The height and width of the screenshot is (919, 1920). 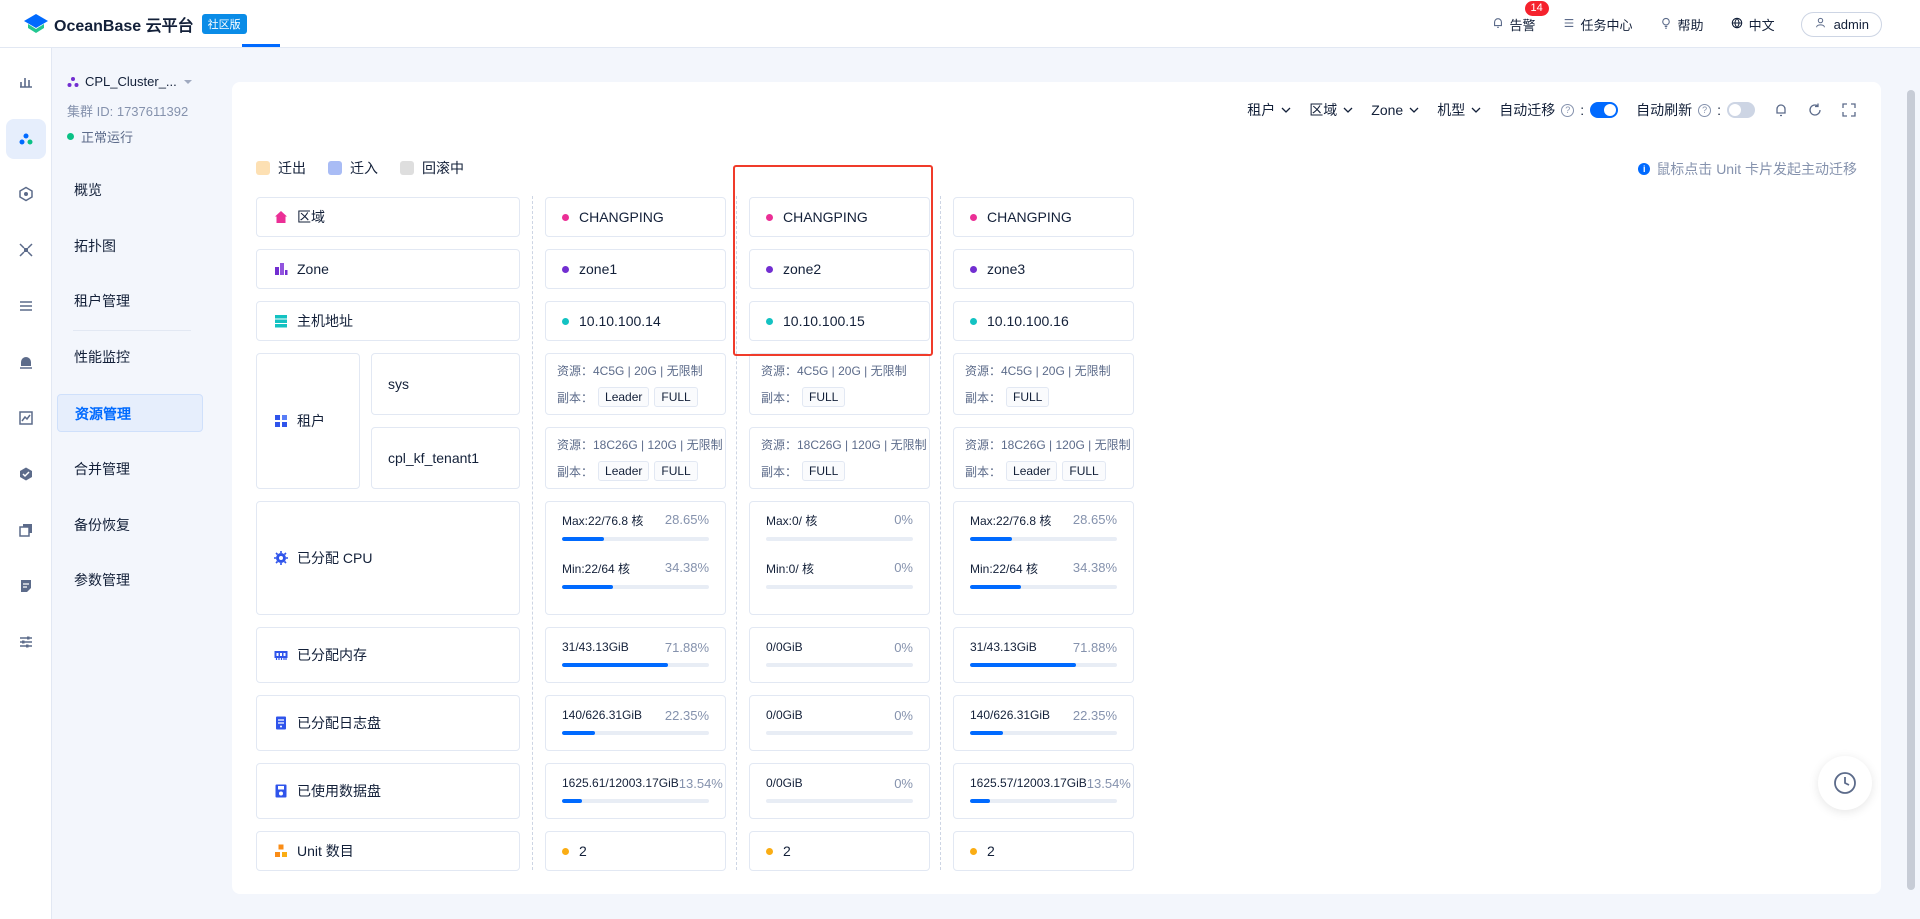 What do you see at coordinates (224, 24) in the screenshot?
I see `edition-badge: 社区版` at bounding box center [224, 24].